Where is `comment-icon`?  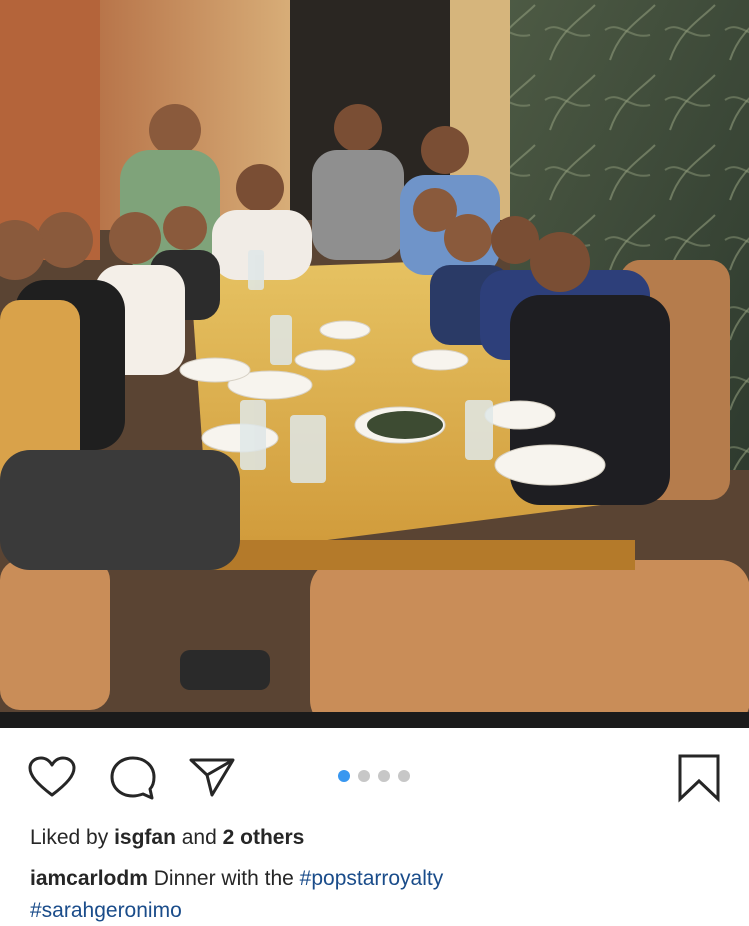 comment-icon is located at coordinates (133, 780).